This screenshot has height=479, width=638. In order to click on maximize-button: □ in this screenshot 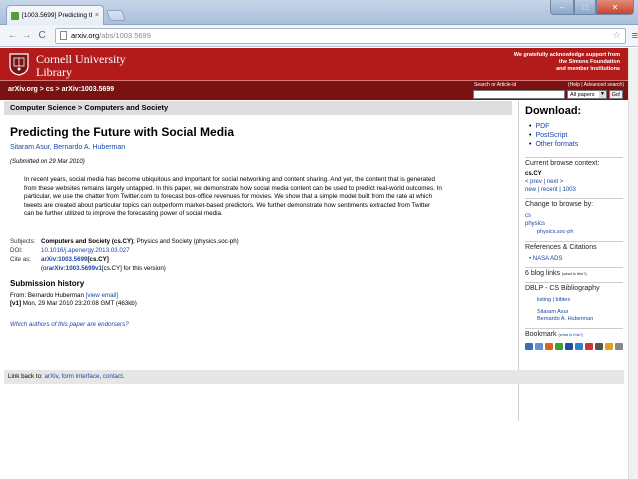, I will do `click(585, 7)`.